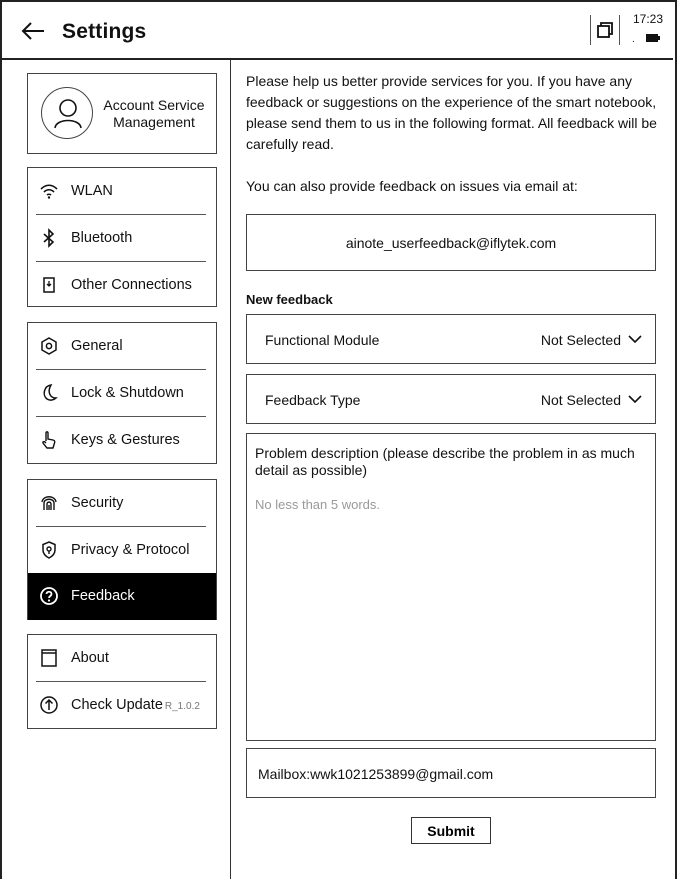 This screenshot has height=879, width=677. I want to click on sidebar-item-feedback: Feedback, so click(122, 596).